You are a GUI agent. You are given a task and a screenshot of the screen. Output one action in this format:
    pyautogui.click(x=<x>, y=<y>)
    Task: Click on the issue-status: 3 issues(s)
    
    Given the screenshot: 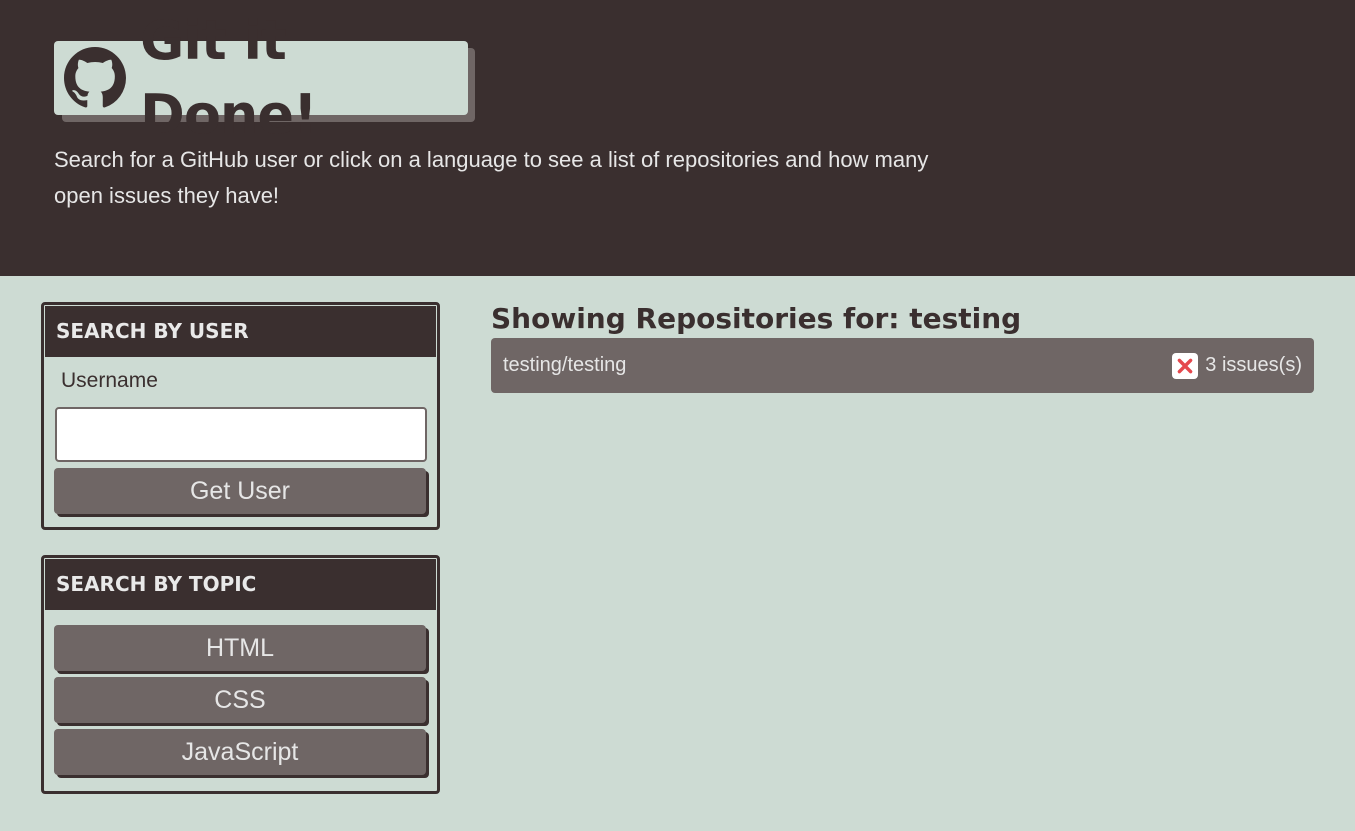 What is the action you would take?
    pyautogui.click(x=1237, y=365)
    